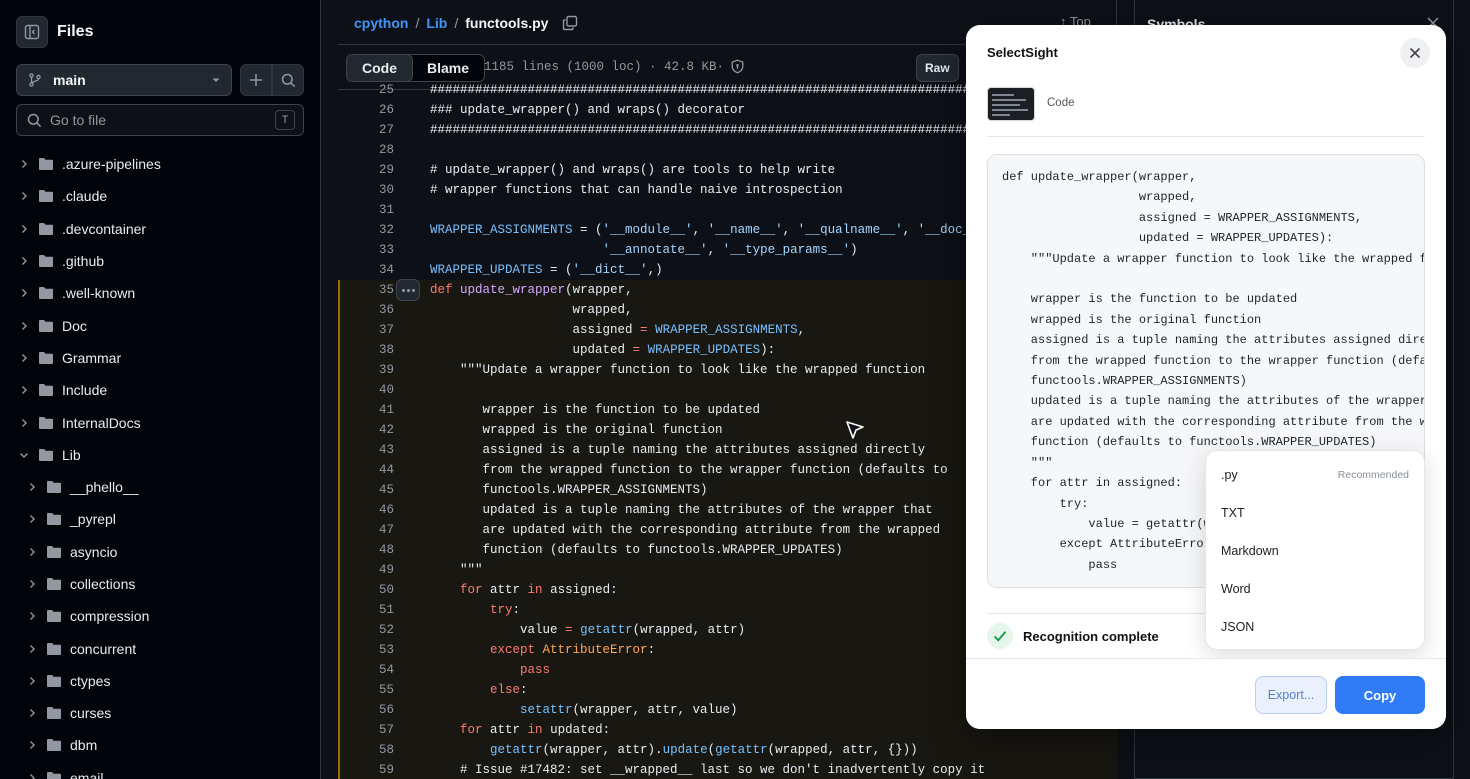  What do you see at coordinates (160, 745) in the screenshot?
I see `tree-item-folder: dbm` at bounding box center [160, 745].